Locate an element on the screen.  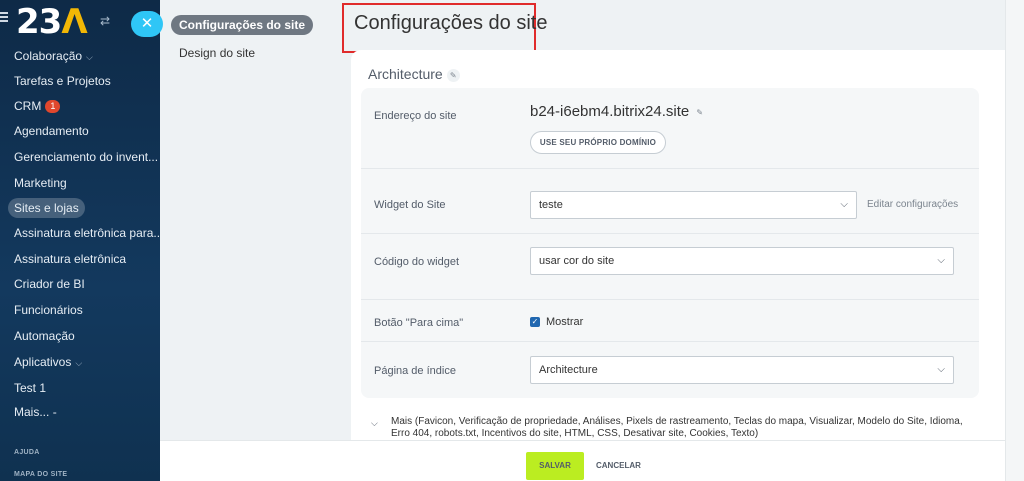
hamburger-icon is located at coordinates (5, 17).